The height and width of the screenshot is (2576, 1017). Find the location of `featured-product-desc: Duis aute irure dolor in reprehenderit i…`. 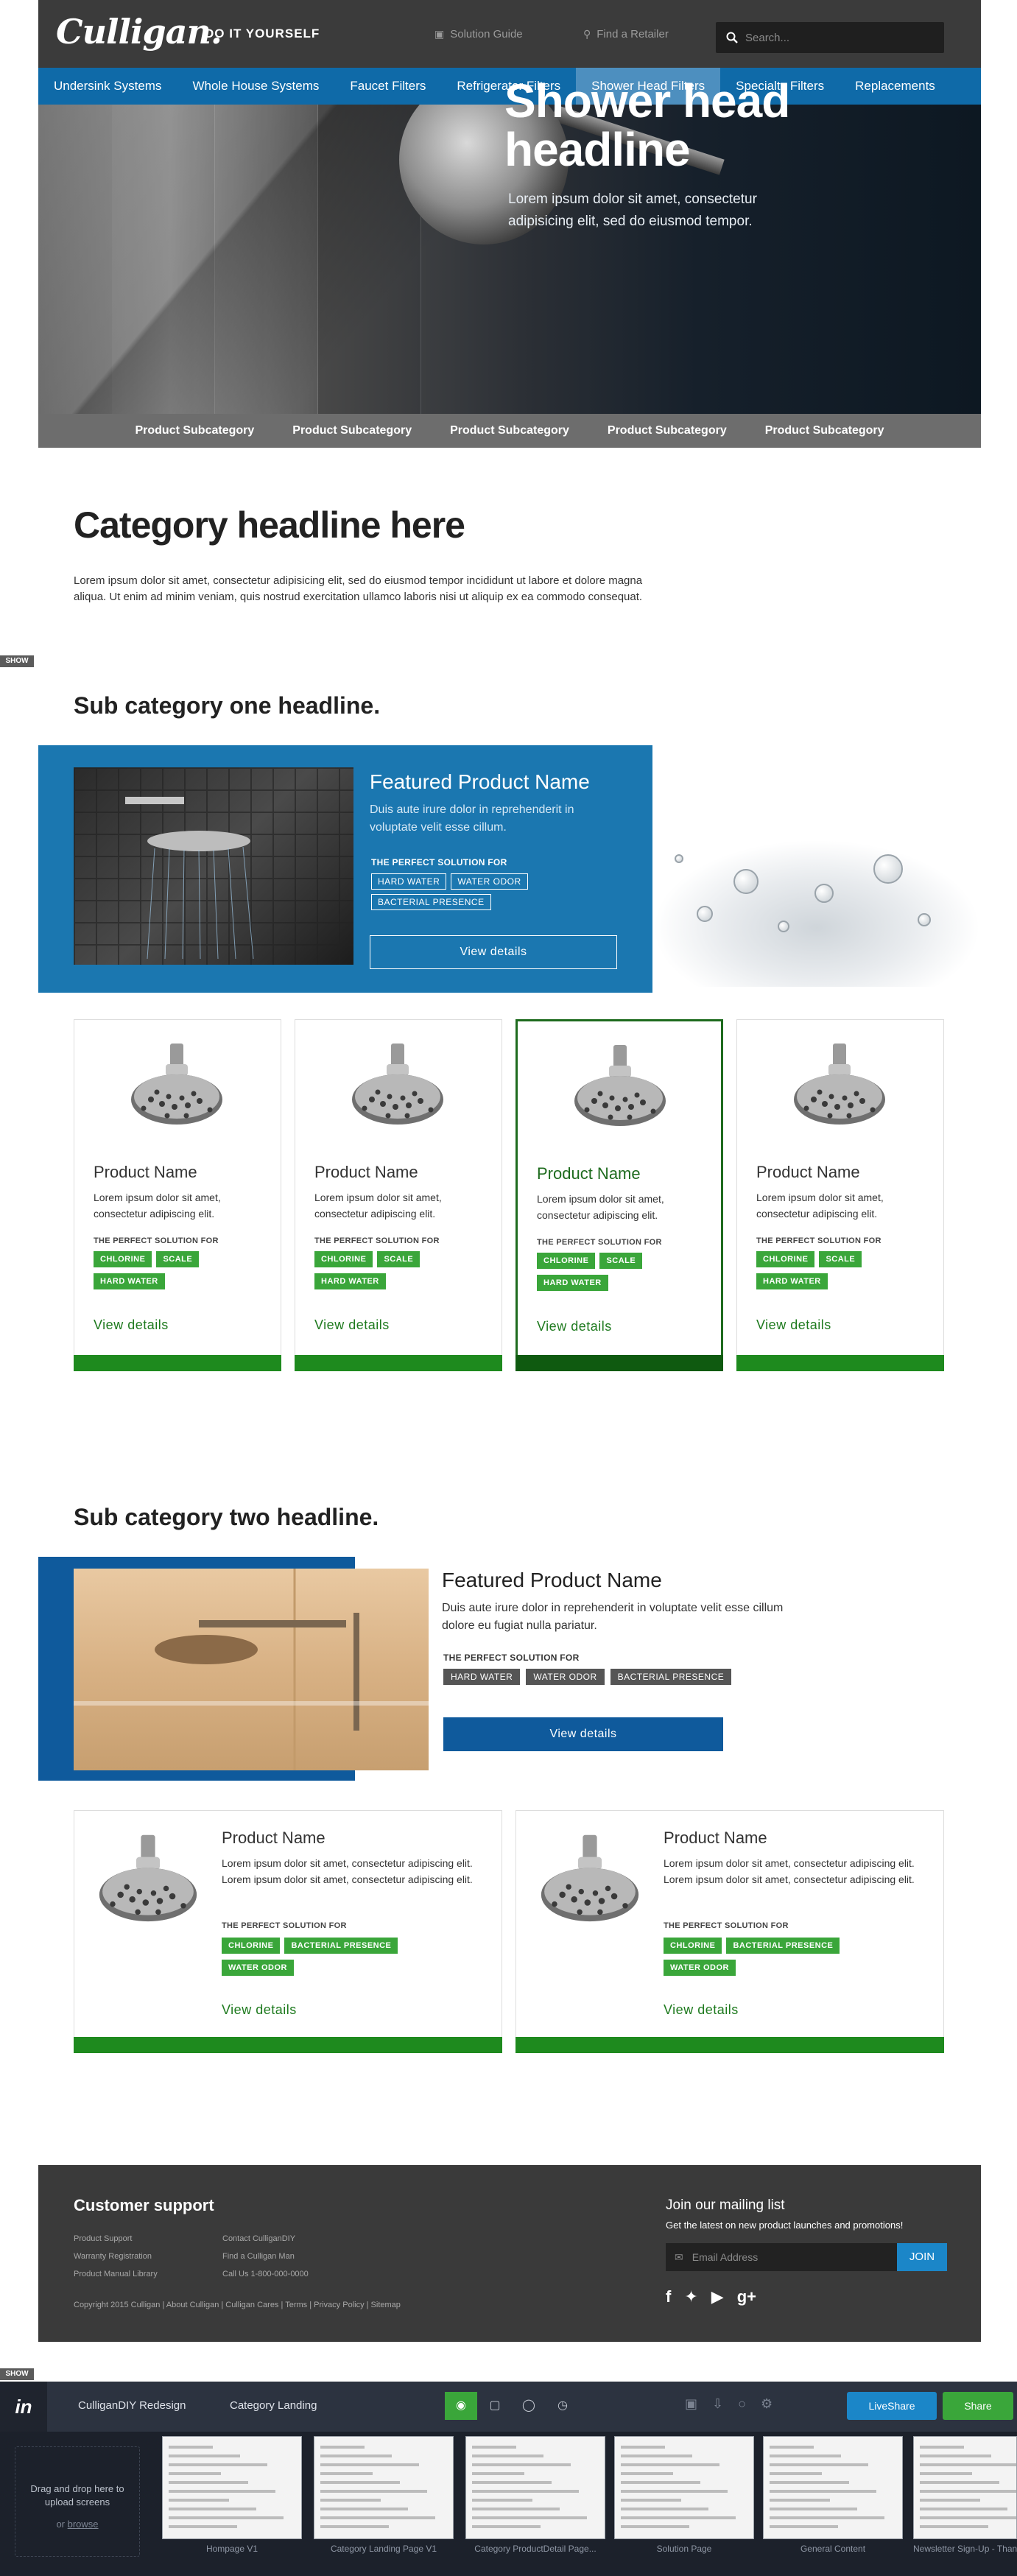

featured-product-desc: Duis aute irure dolor in reprehenderit i… is located at coordinates (472, 818).